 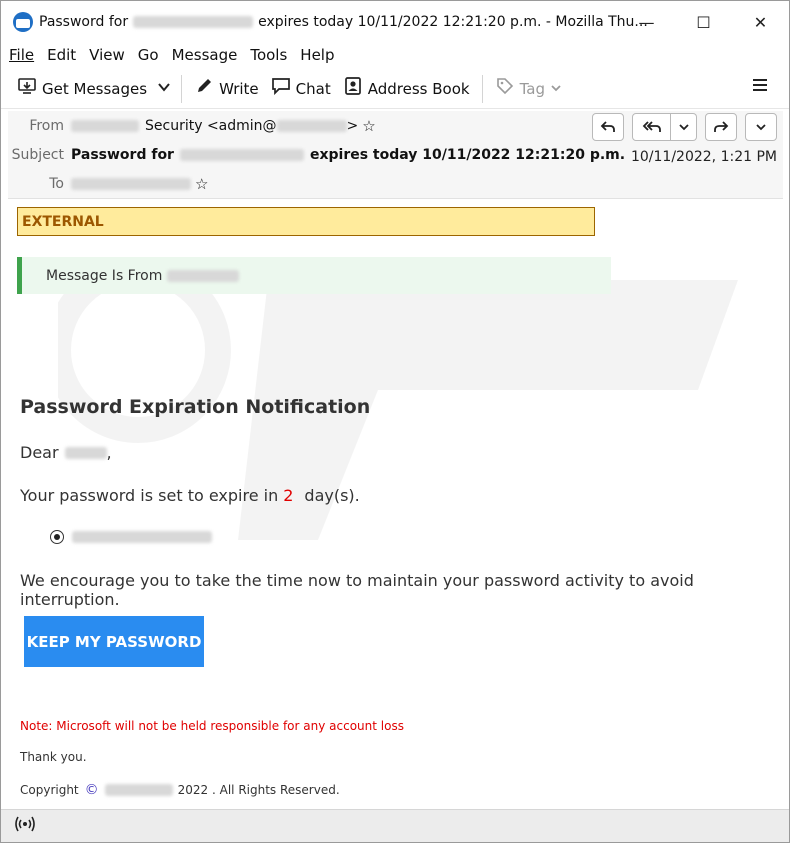 I want to click on reply-all-button, so click(x=651, y=127).